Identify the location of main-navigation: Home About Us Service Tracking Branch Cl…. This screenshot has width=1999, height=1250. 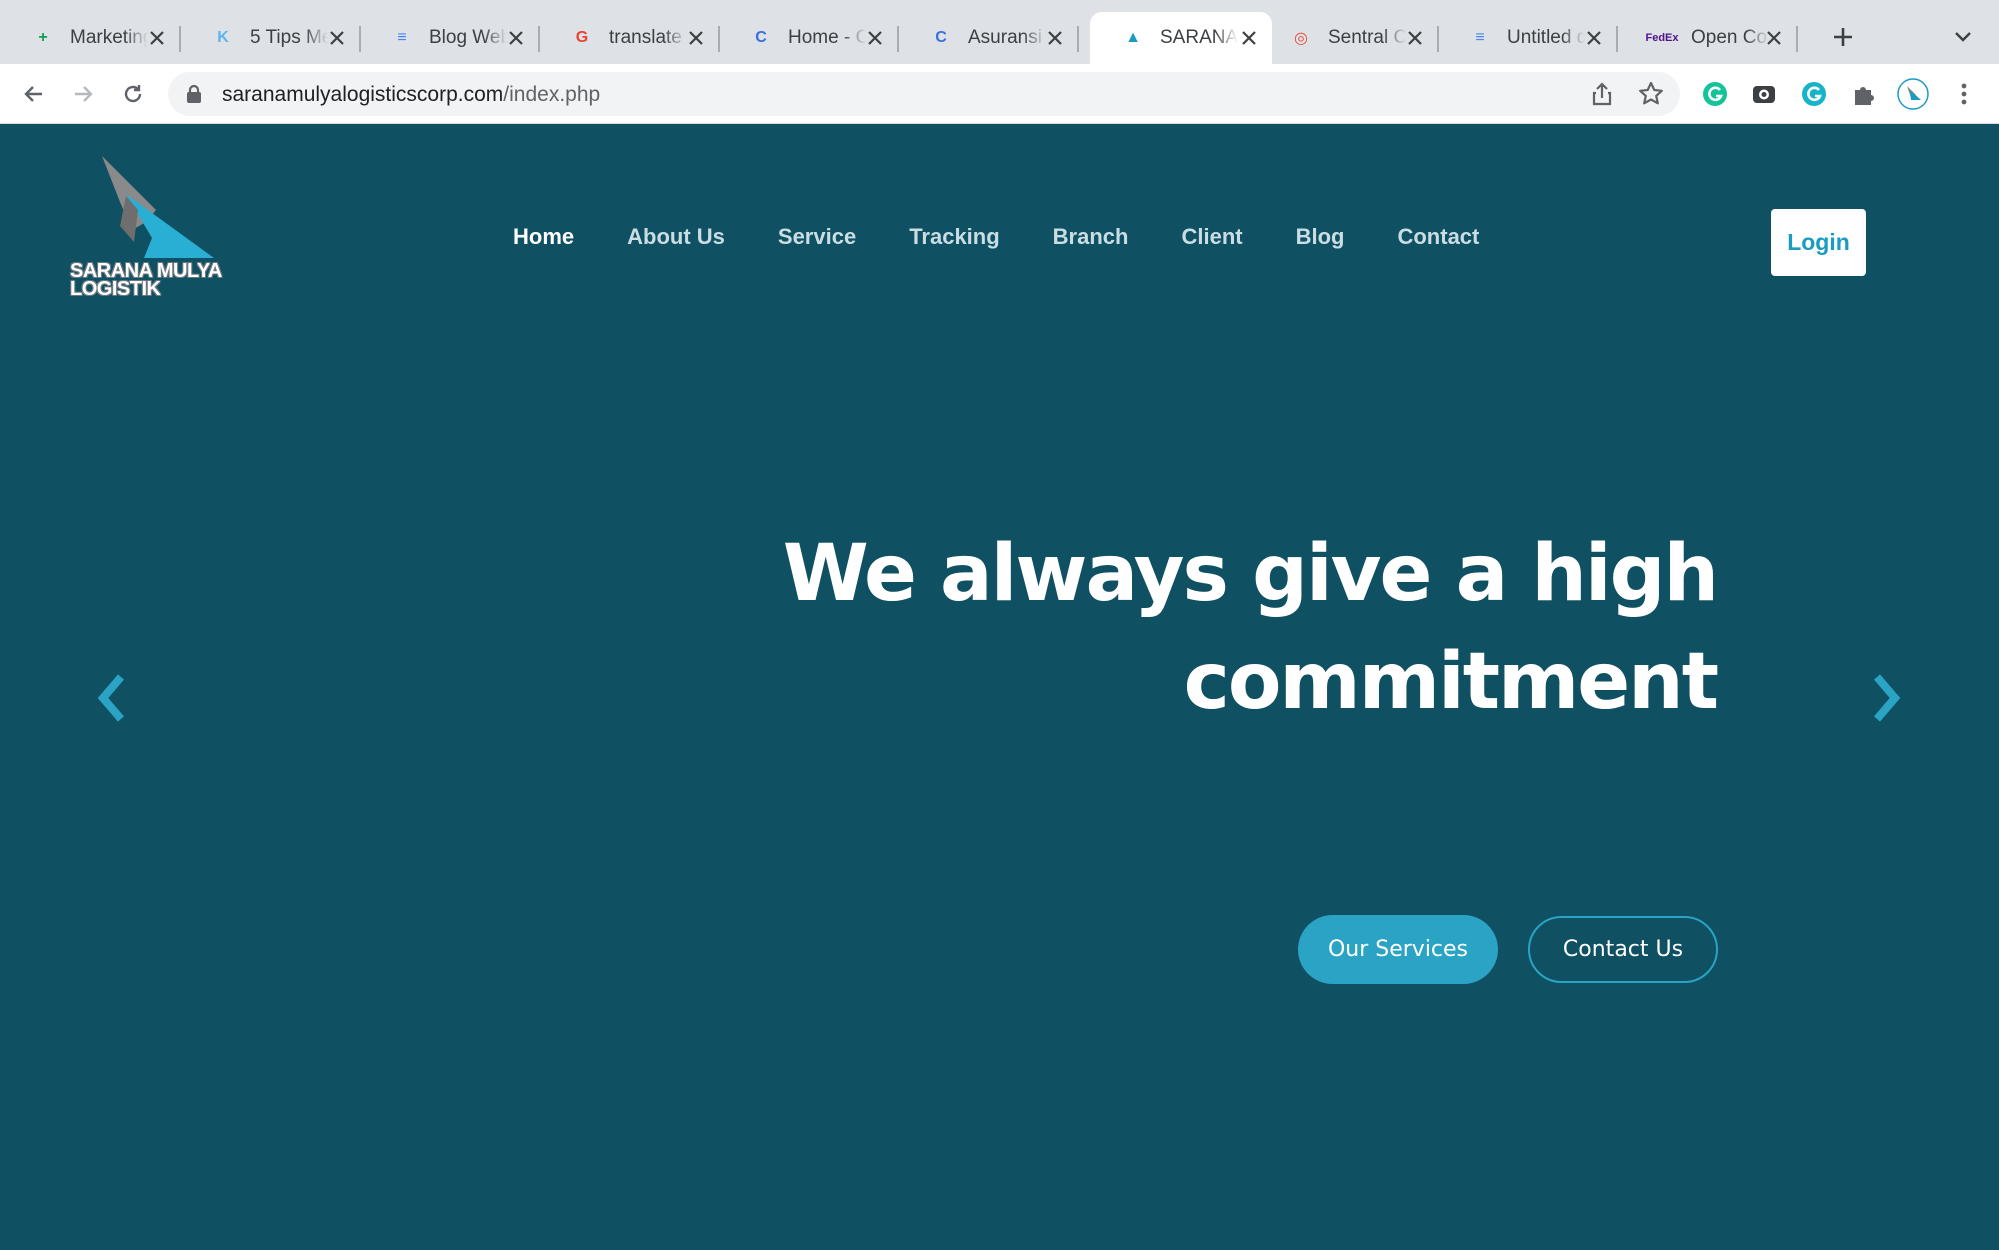
(1022, 237).